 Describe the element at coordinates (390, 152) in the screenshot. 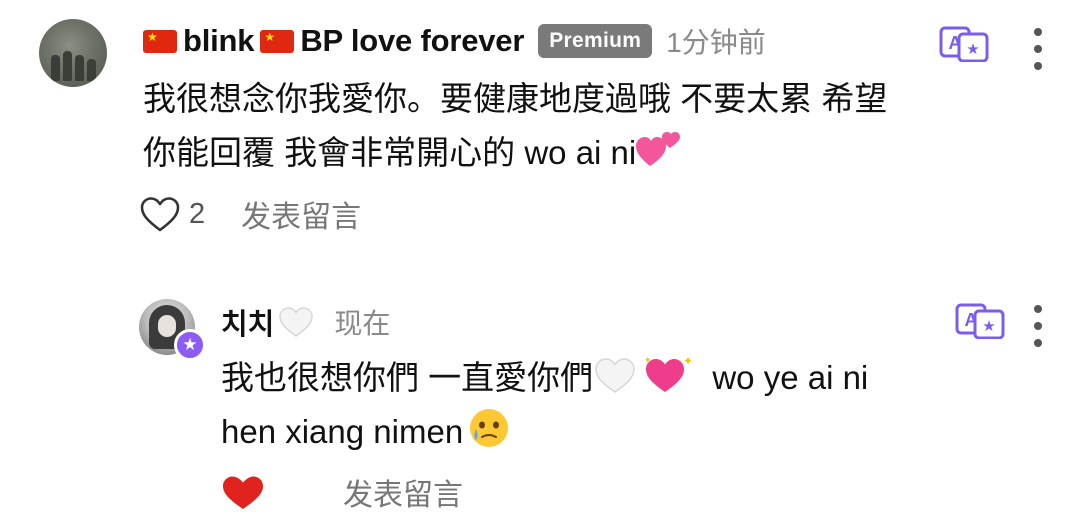

I see `comment-text-span: 你能回覆 我會非常開心的 wo ai ni` at that location.